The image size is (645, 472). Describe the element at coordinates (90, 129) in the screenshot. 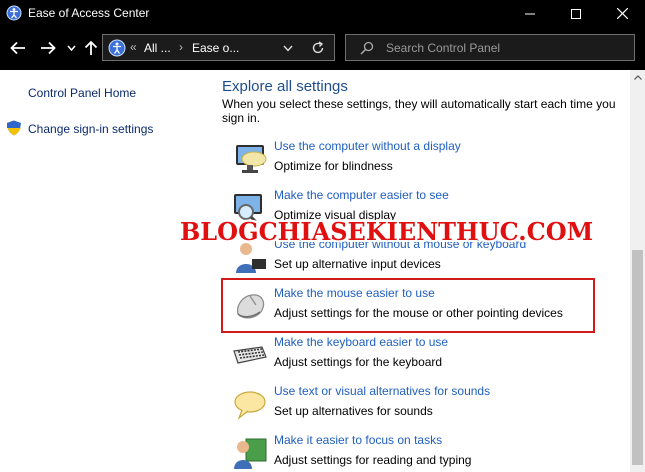

I see `change-sign-in-settings-link: Change sign-in settings` at that location.